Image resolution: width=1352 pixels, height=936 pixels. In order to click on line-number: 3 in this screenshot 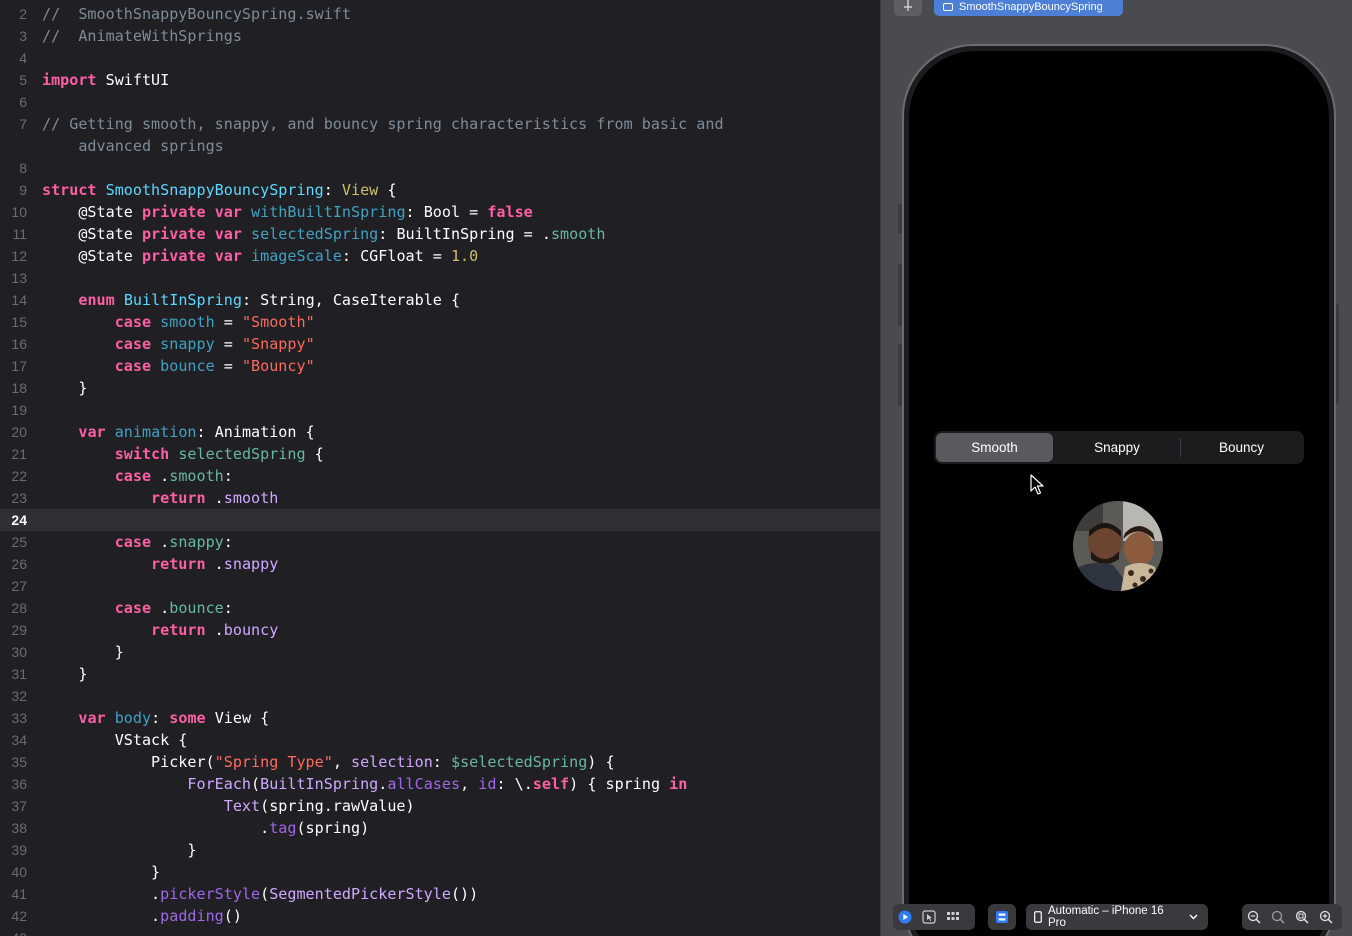, I will do `click(23, 36)`.